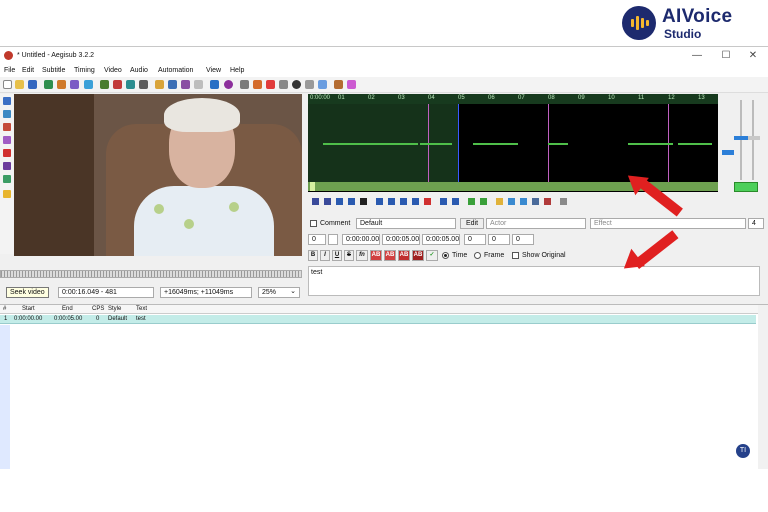 The height and width of the screenshot is (512, 768). What do you see at coordinates (7, 166) in the screenshot?
I see `clip-icon` at bounding box center [7, 166].